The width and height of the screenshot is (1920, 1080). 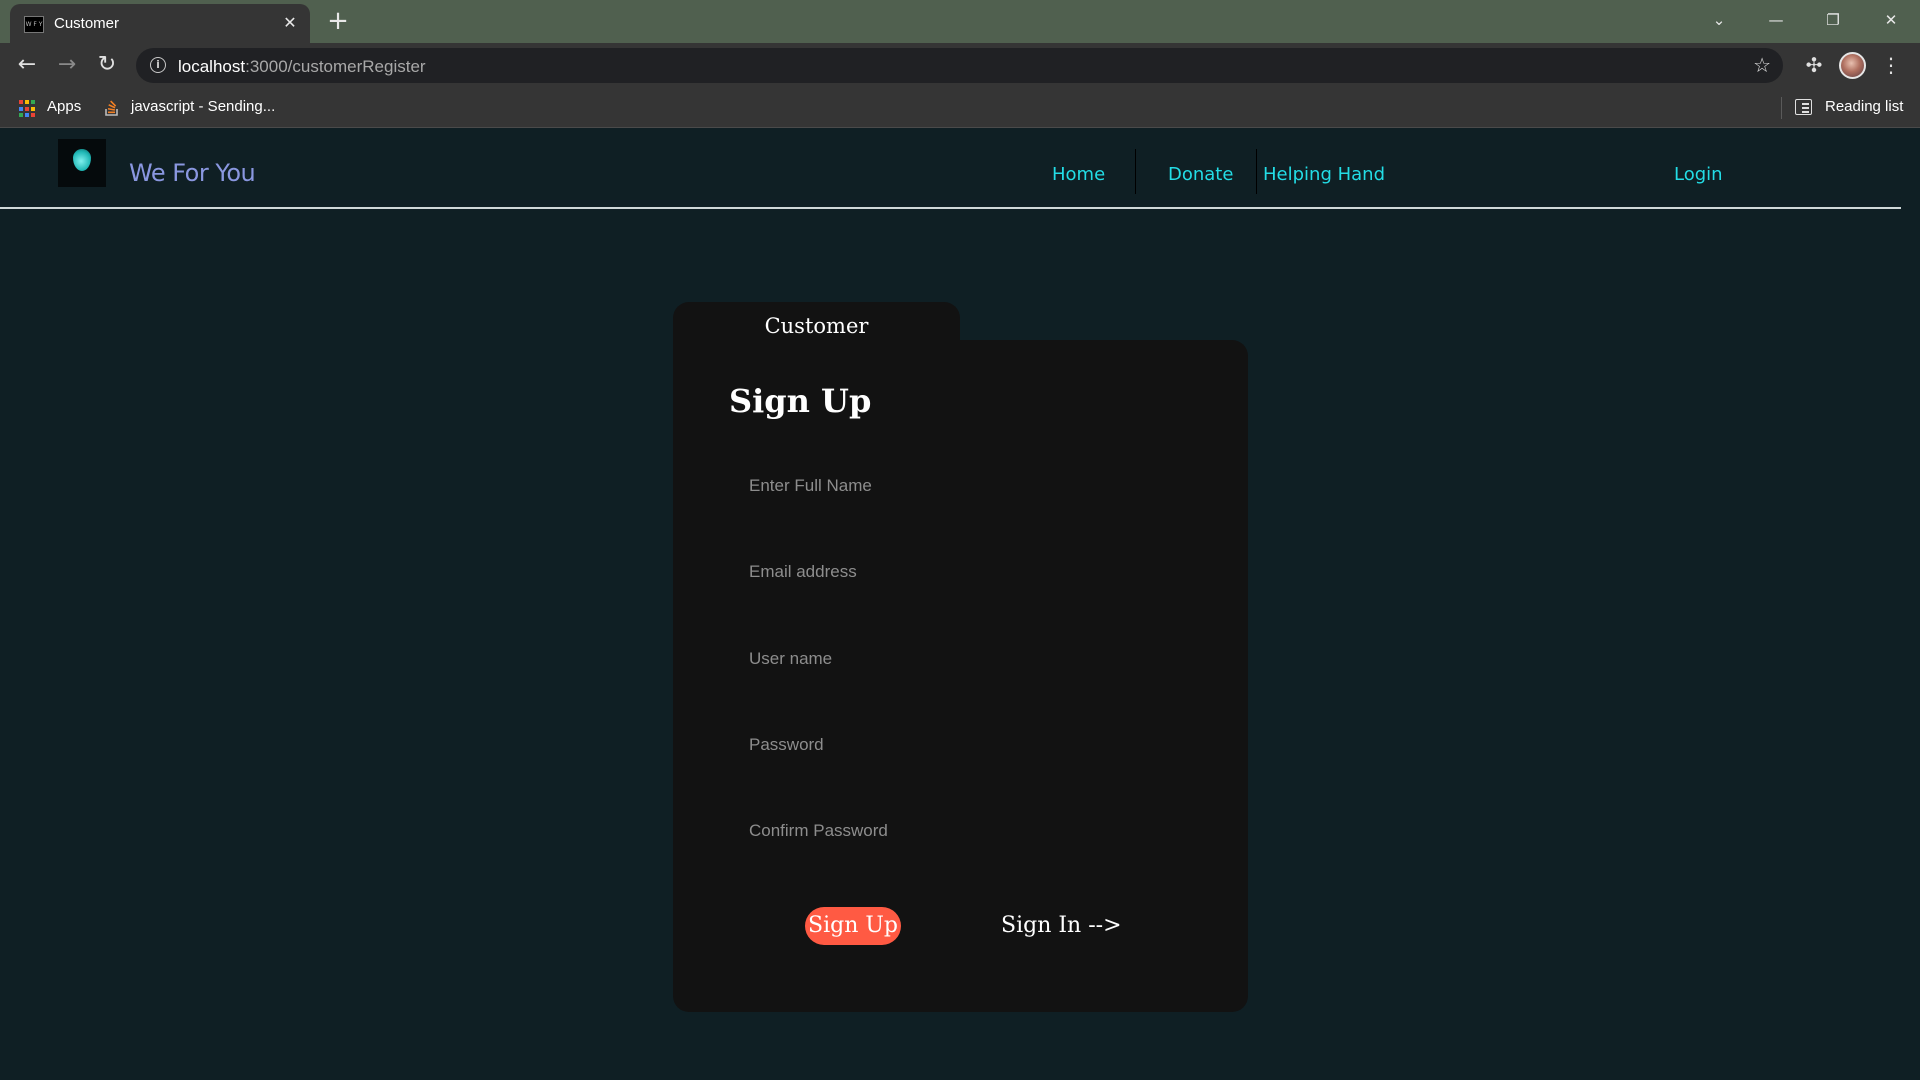 What do you see at coordinates (192, 173) in the screenshot?
I see `brand-name: We For You` at bounding box center [192, 173].